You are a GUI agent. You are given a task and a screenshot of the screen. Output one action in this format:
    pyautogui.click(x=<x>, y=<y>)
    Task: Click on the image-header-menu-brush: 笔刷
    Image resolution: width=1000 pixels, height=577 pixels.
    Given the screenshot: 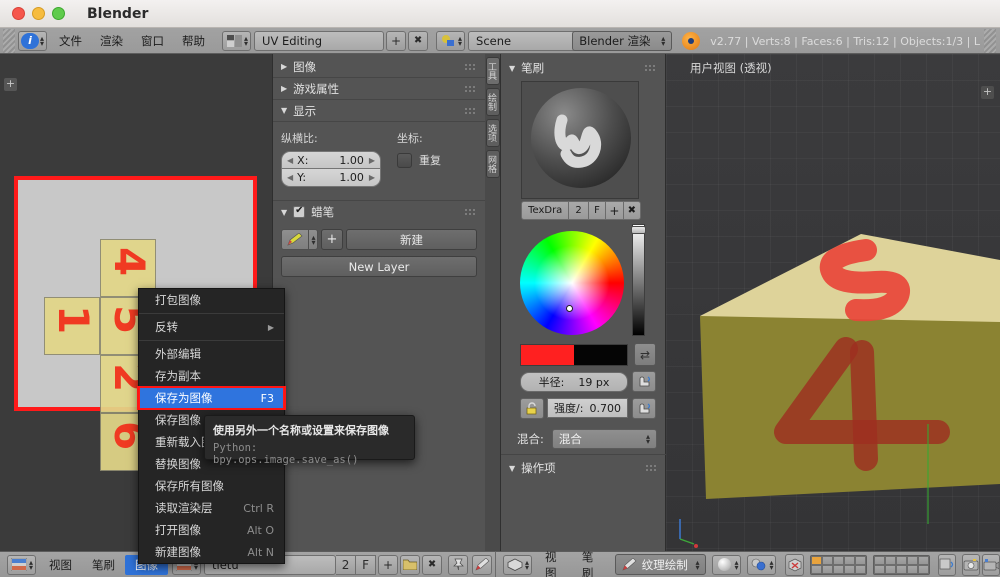 What is the action you would take?
    pyautogui.click(x=103, y=565)
    